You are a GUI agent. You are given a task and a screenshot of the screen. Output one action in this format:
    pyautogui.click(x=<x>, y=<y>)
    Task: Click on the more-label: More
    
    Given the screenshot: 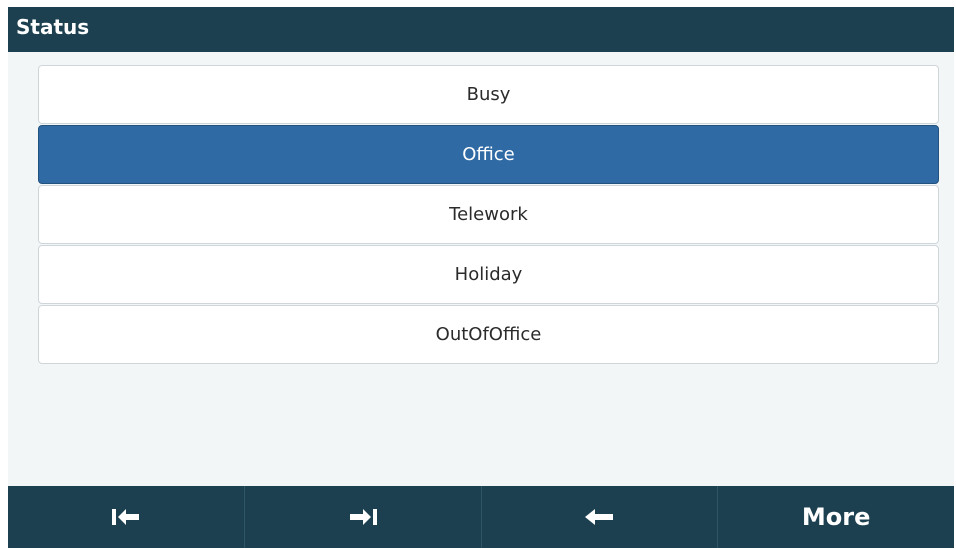 What is the action you would take?
    pyautogui.click(x=836, y=517)
    